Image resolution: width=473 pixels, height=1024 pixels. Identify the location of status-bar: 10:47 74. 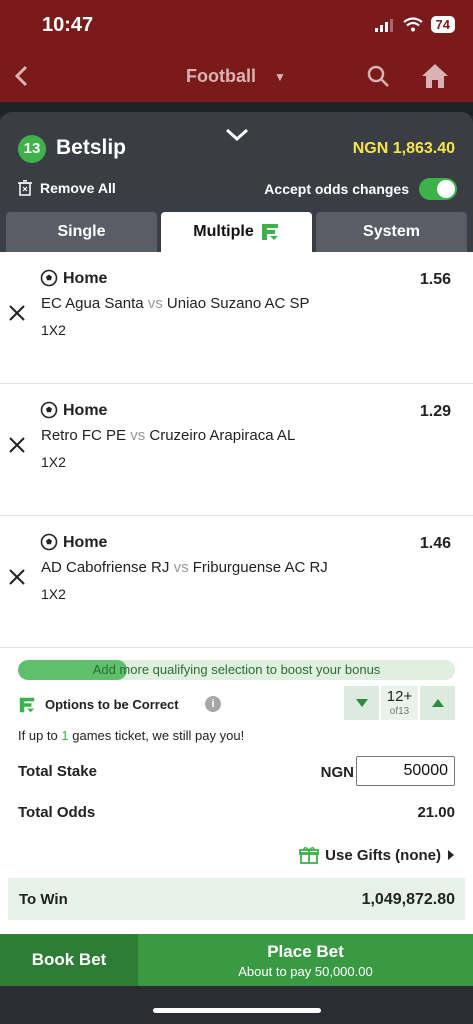
(236, 26).